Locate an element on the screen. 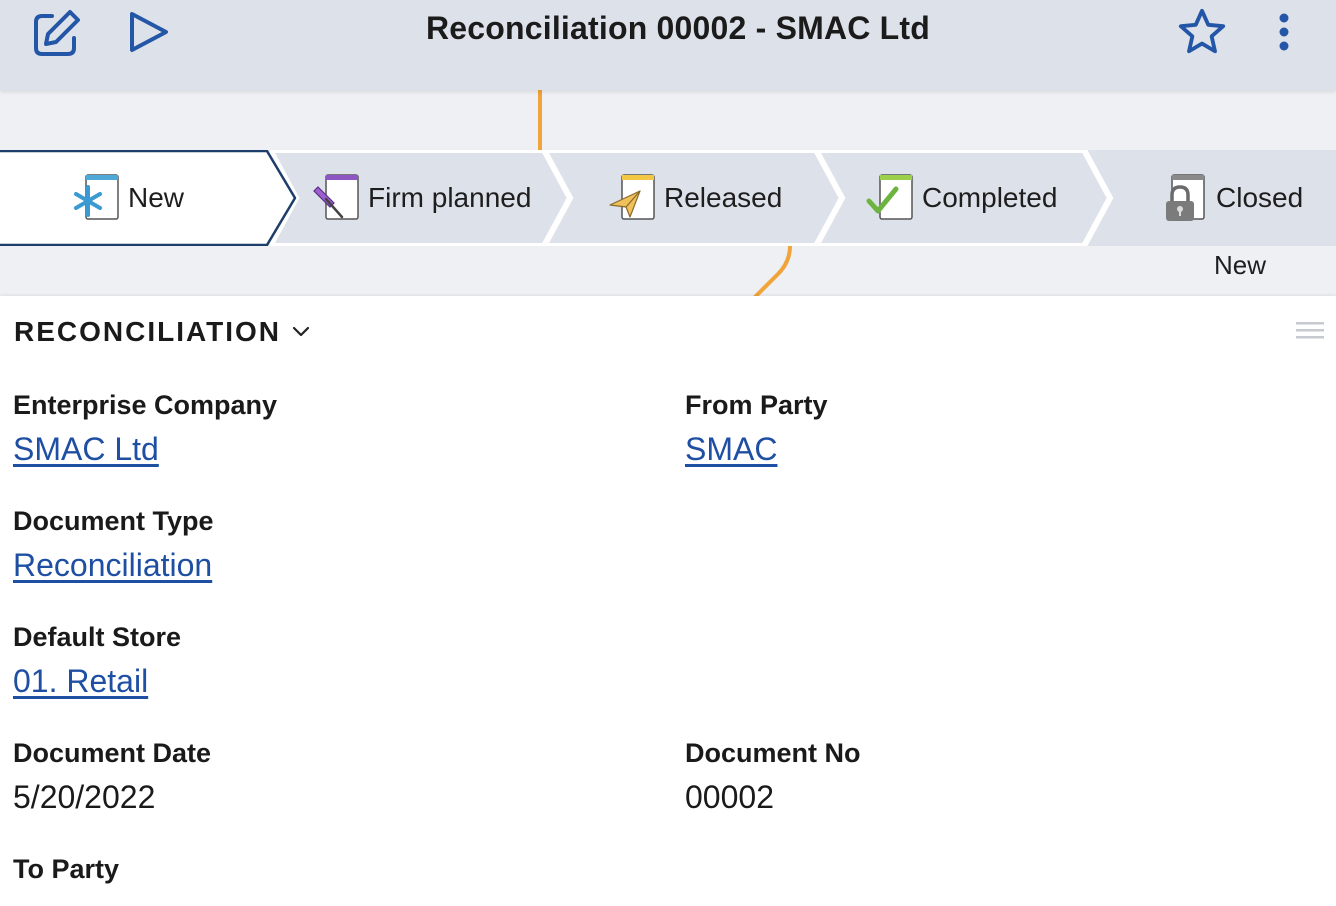 The height and width of the screenshot is (906, 1336). check-doc-icon is located at coordinates (889, 197).